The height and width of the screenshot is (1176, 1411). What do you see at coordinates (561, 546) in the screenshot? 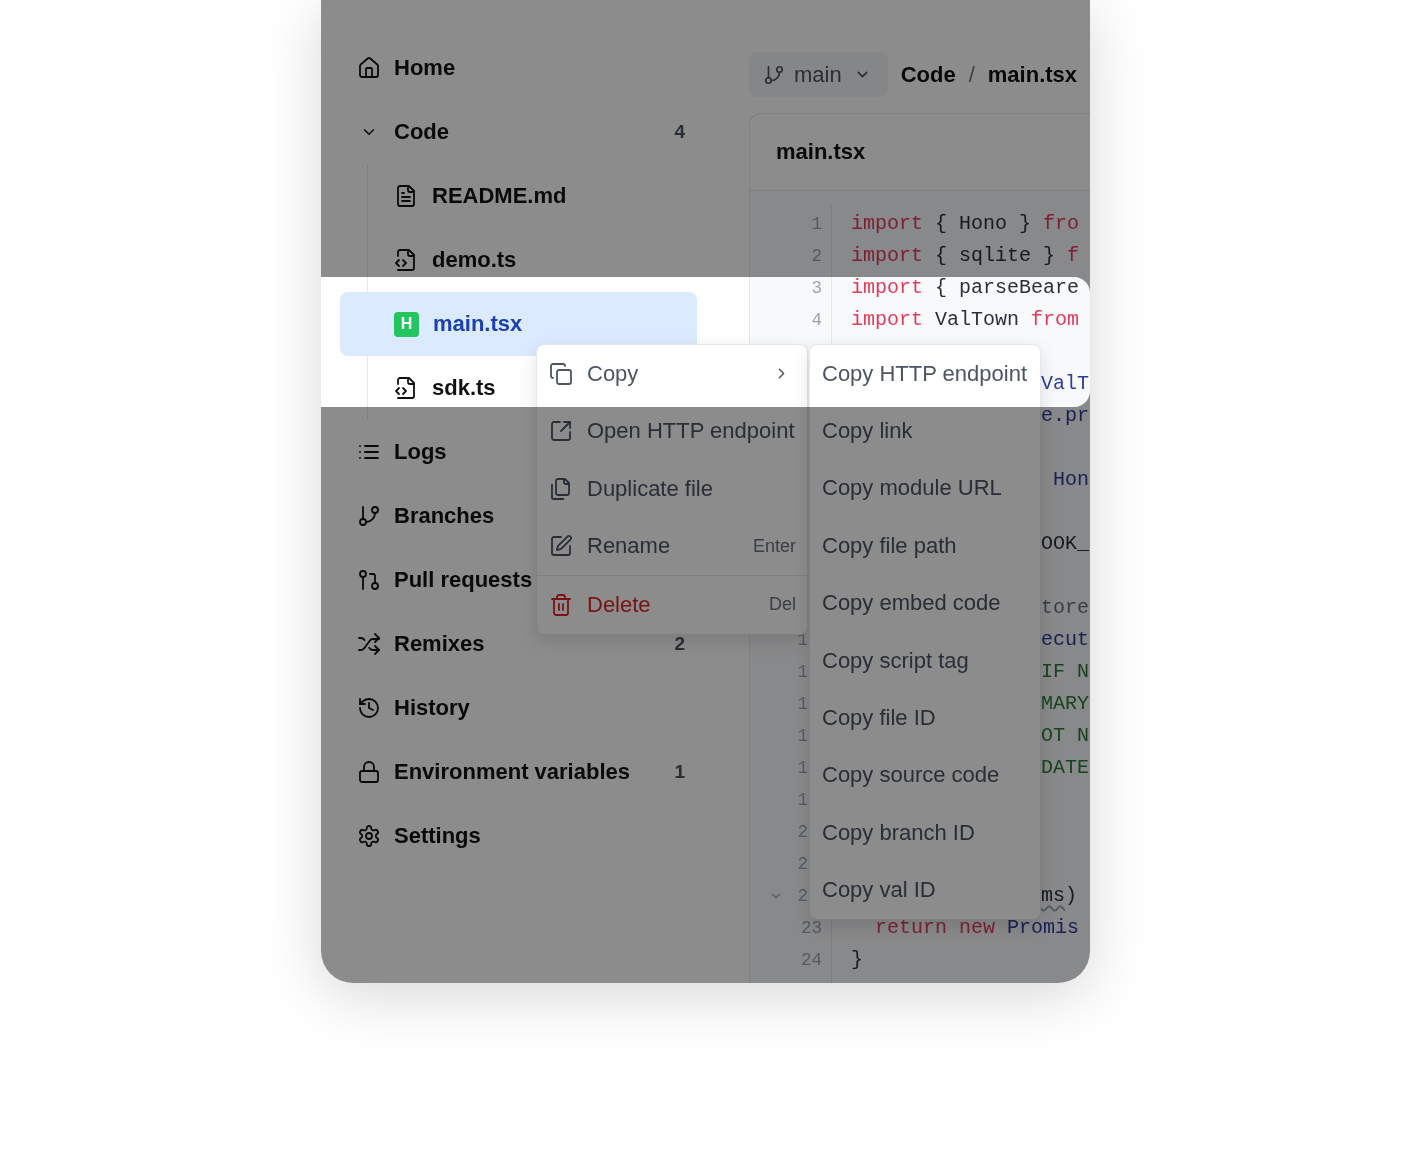
I see `edit-icon` at bounding box center [561, 546].